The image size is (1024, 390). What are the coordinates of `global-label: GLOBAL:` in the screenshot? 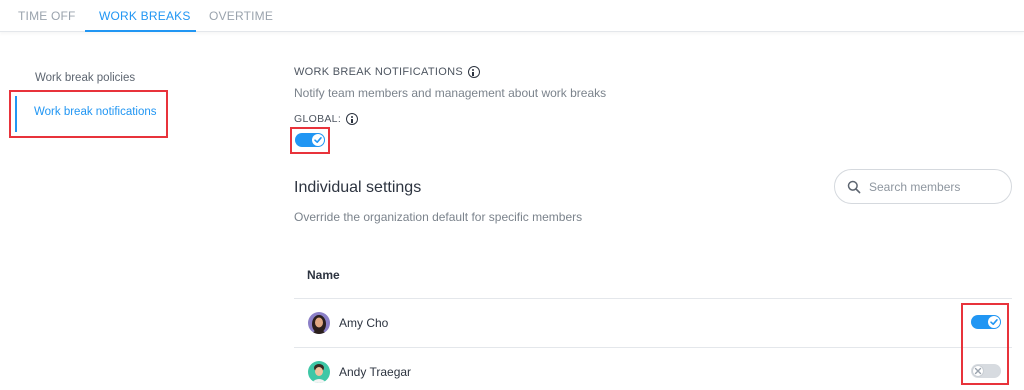 It's located at (326, 119).